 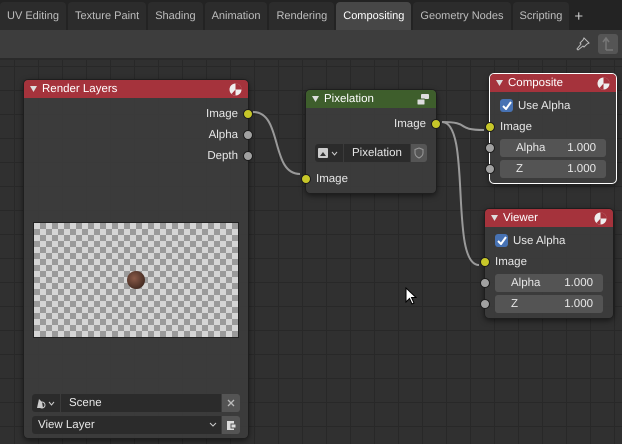 What do you see at coordinates (107, 16) in the screenshot?
I see `workspace-tab: Texture Paint` at bounding box center [107, 16].